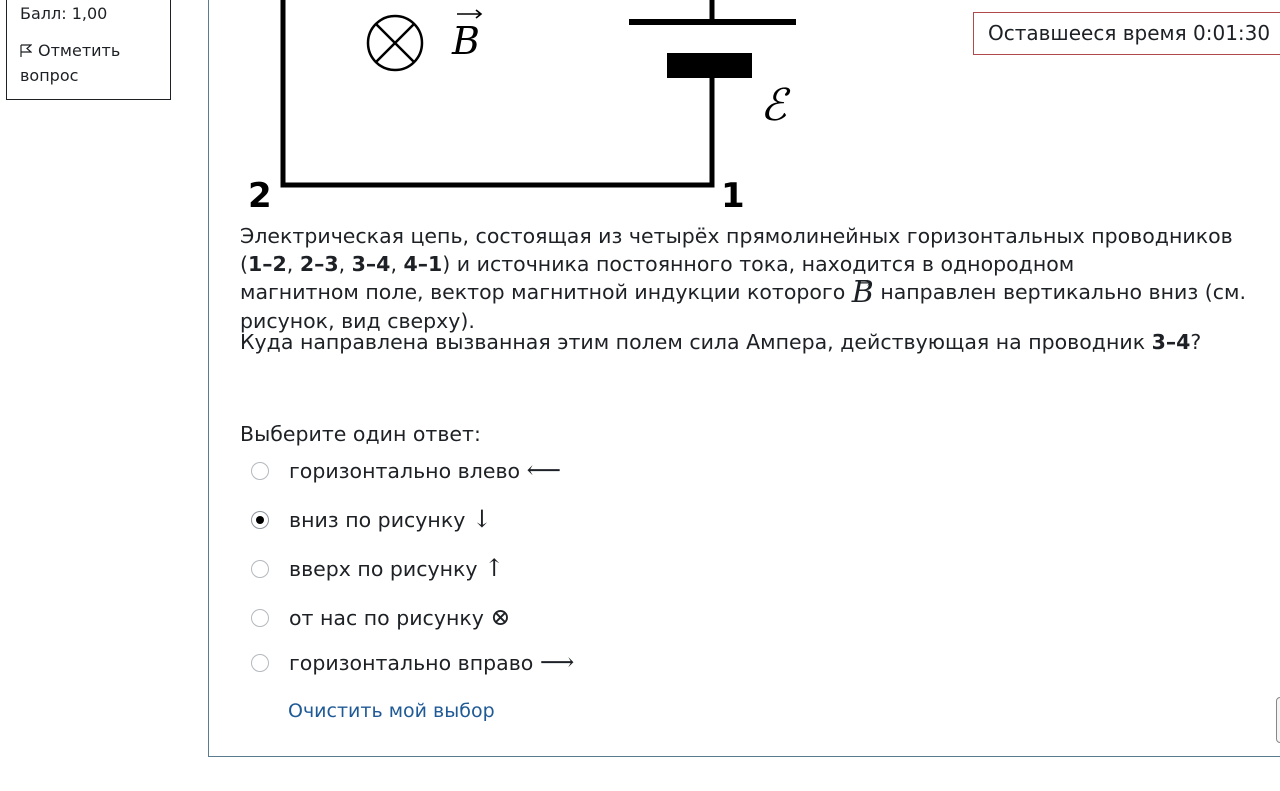 This screenshot has height=791, width=1280. What do you see at coordinates (1278, 720) in the screenshot?
I see `side-drawer-tab` at bounding box center [1278, 720].